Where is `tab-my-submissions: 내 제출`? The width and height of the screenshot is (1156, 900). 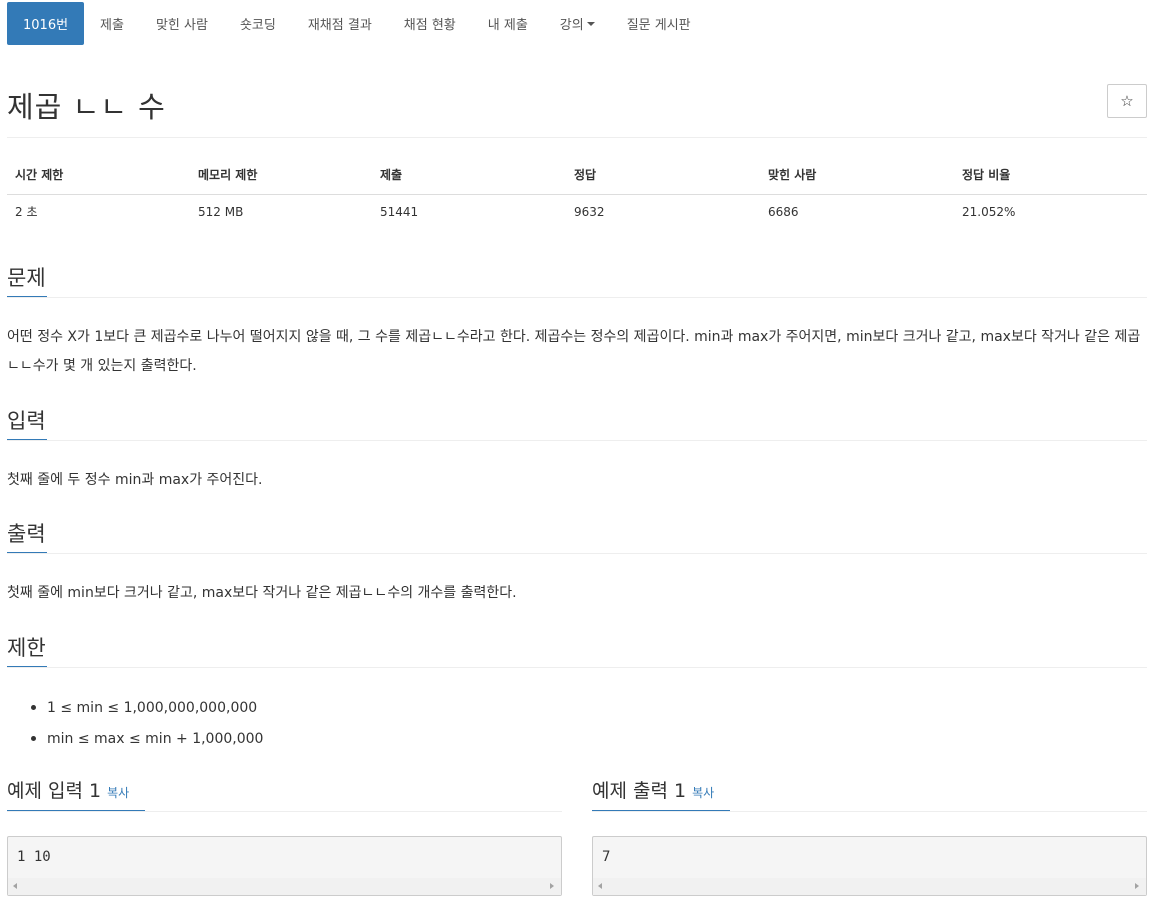
tab-my-submissions: 내 제출 is located at coordinates (508, 23).